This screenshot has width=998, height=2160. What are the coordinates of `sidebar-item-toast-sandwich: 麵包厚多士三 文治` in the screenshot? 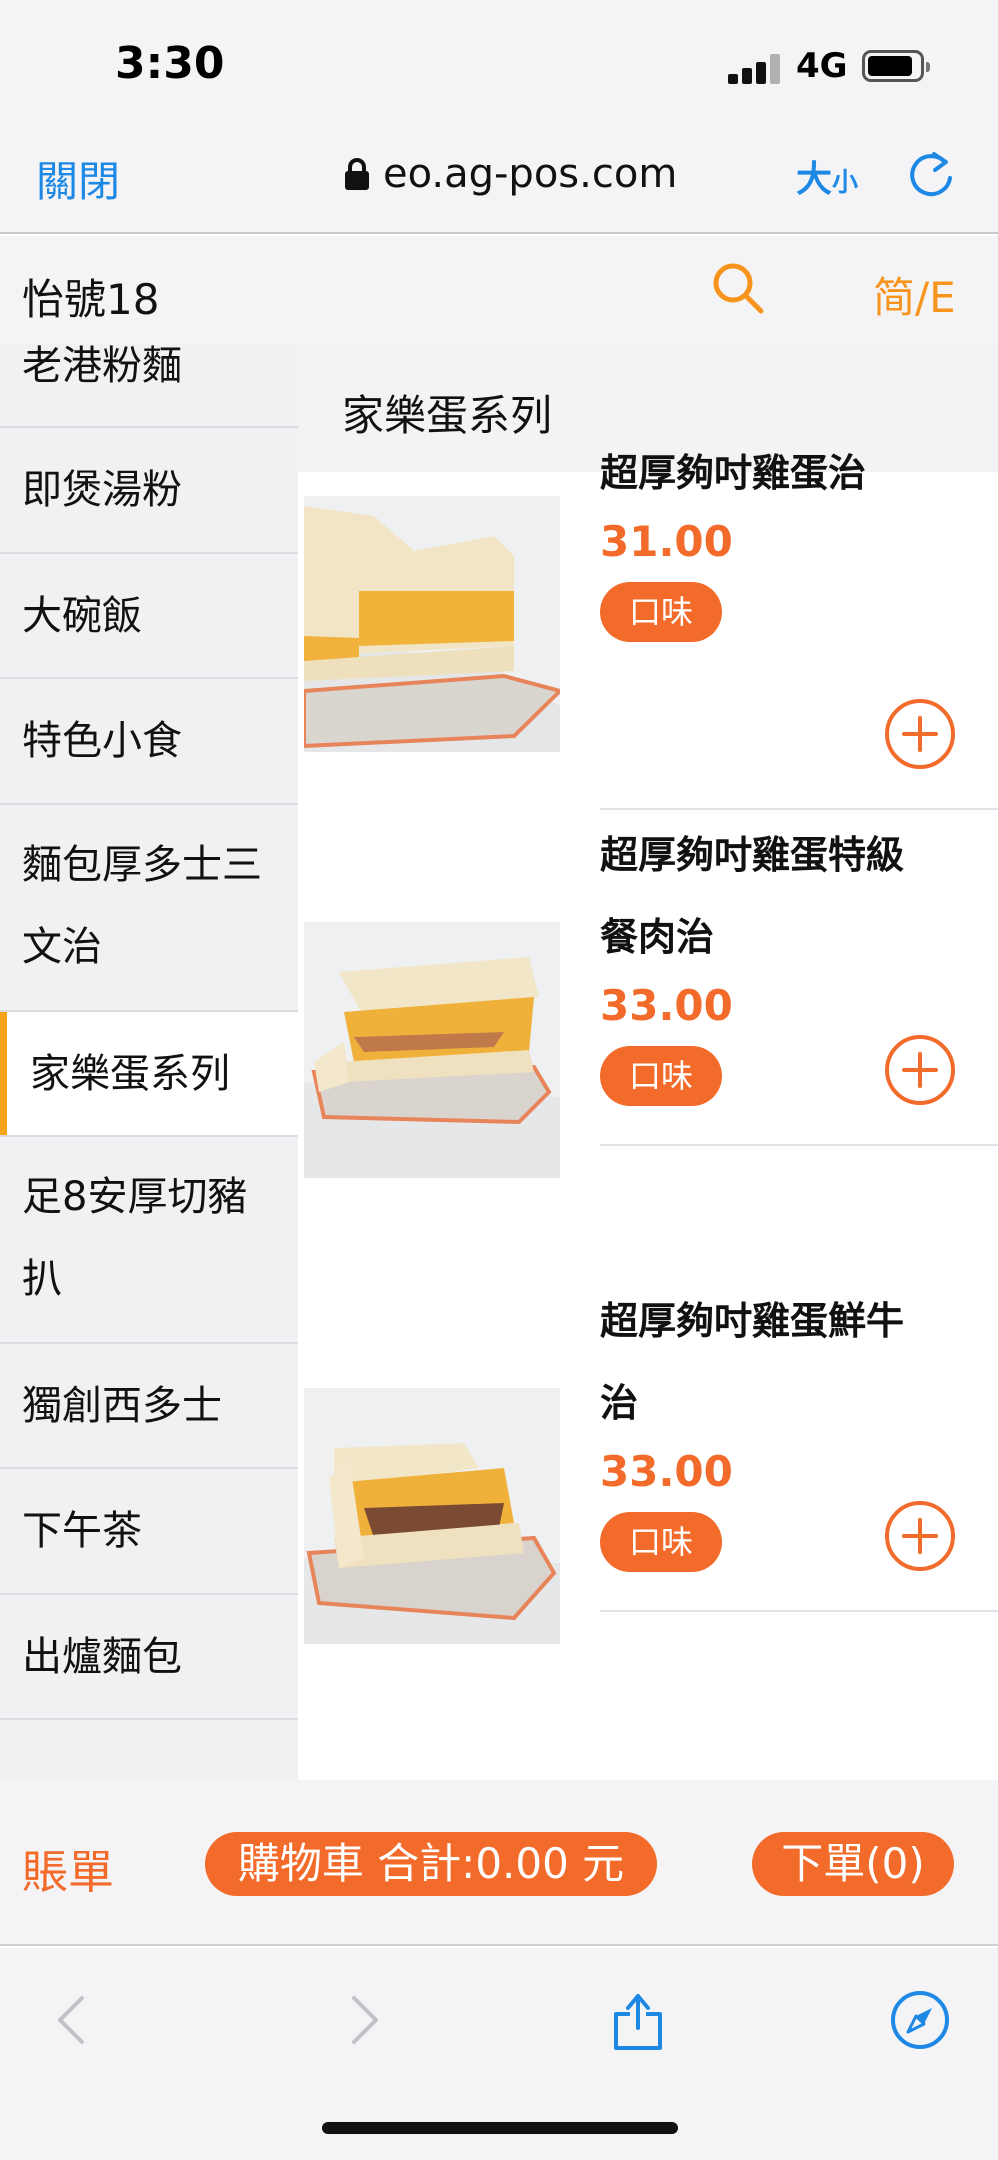 It's located at (149, 908).